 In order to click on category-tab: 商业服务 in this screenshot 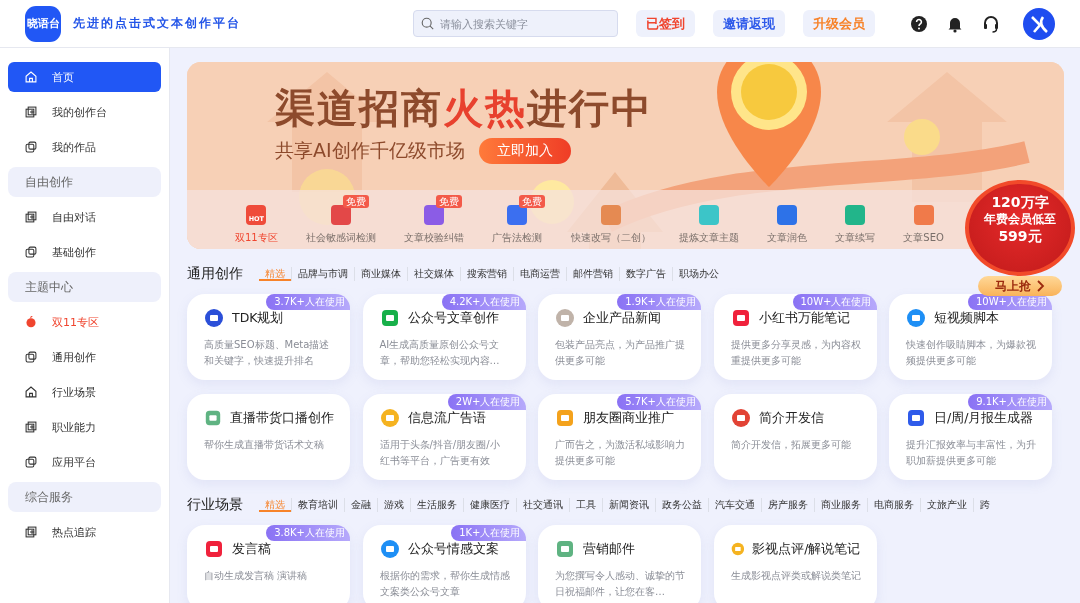, I will do `click(840, 505)`.